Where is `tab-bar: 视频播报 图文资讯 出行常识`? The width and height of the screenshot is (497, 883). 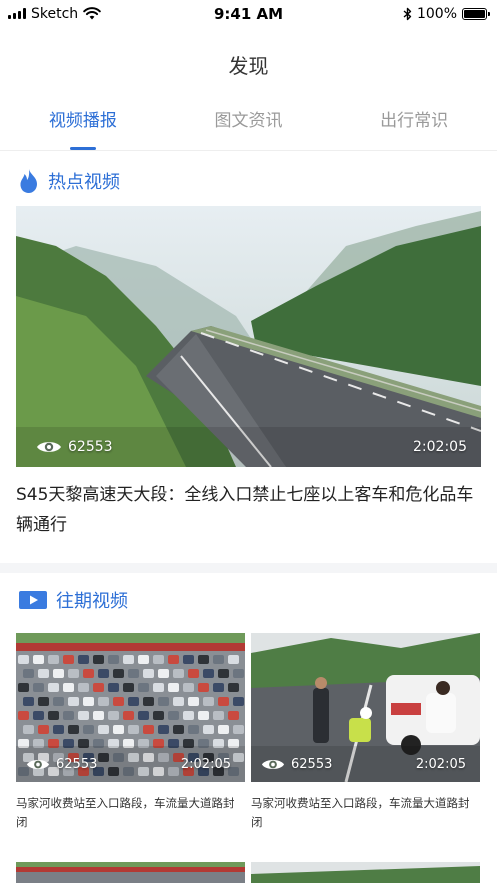 tab-bar: 视频播报 图文资讯 出行常识 is located at coordinates (248, 125).